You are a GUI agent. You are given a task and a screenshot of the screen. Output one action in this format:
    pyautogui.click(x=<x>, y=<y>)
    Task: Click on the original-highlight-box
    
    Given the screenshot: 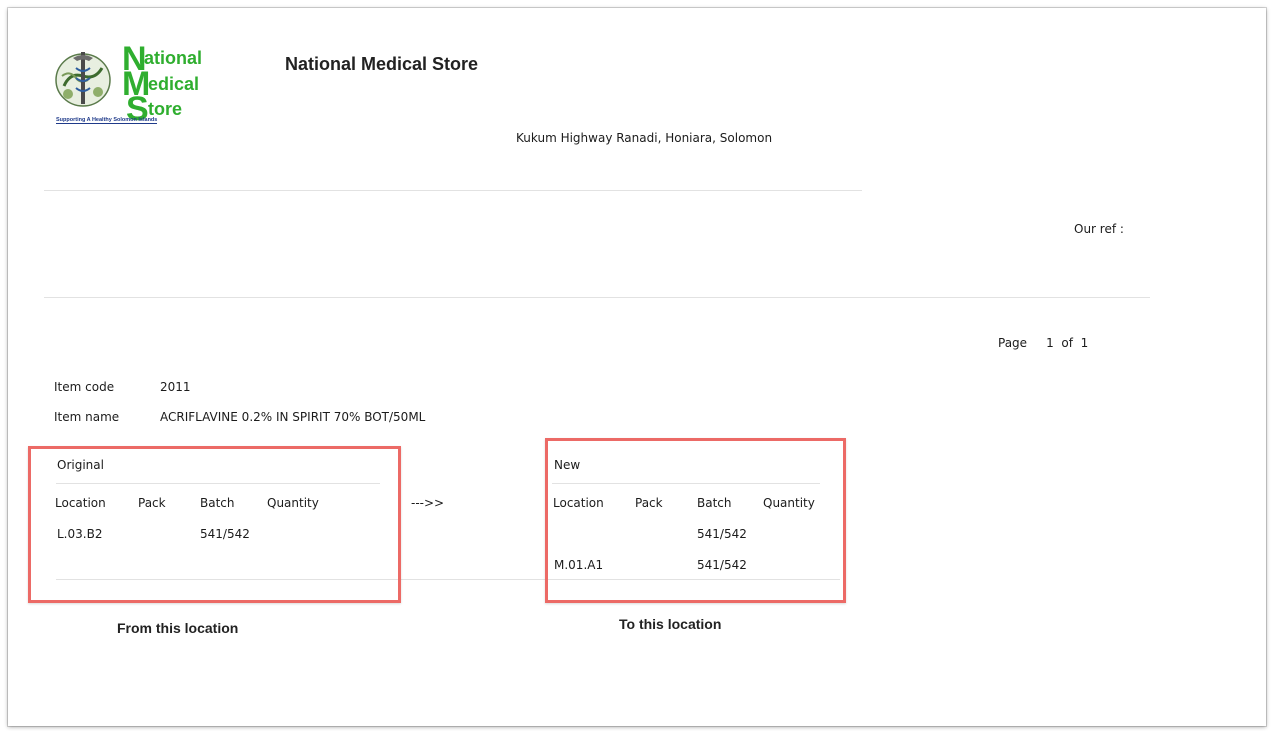 What is the action you would take?
    pyautogui.click(x=214, y=524)
    